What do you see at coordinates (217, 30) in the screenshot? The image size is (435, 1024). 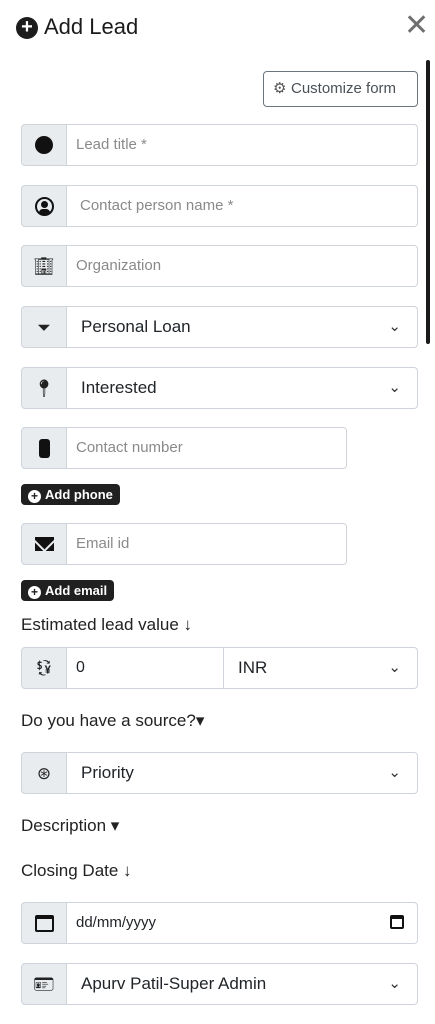 I see `modal-header: + Add Lead ✕` at bounding box center [217, 30].